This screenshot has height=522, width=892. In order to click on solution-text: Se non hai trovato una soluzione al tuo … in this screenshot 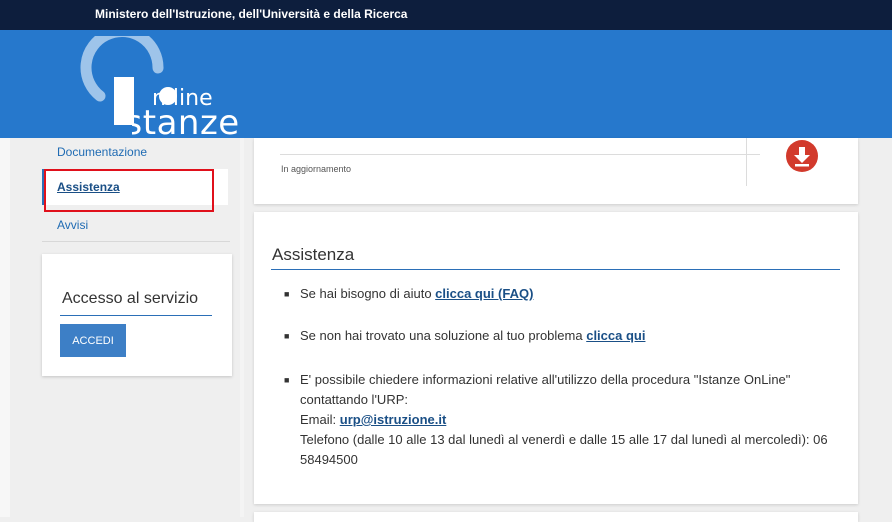, I will do `click(441, 335)`.